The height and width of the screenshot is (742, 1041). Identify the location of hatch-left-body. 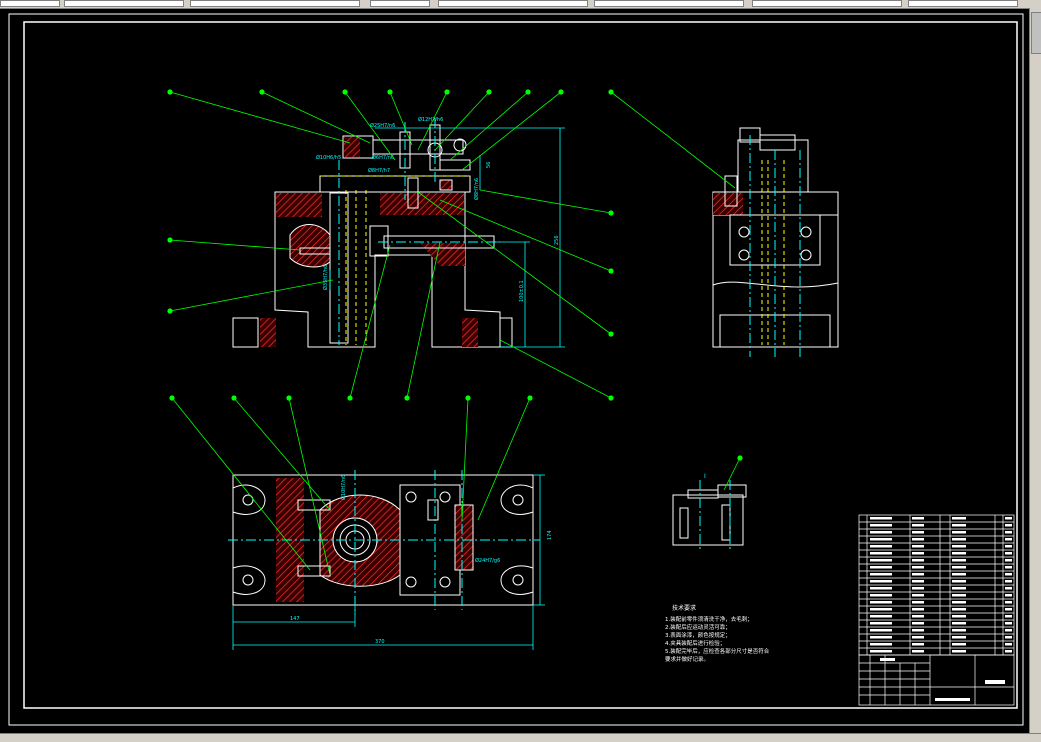
(299, 205).